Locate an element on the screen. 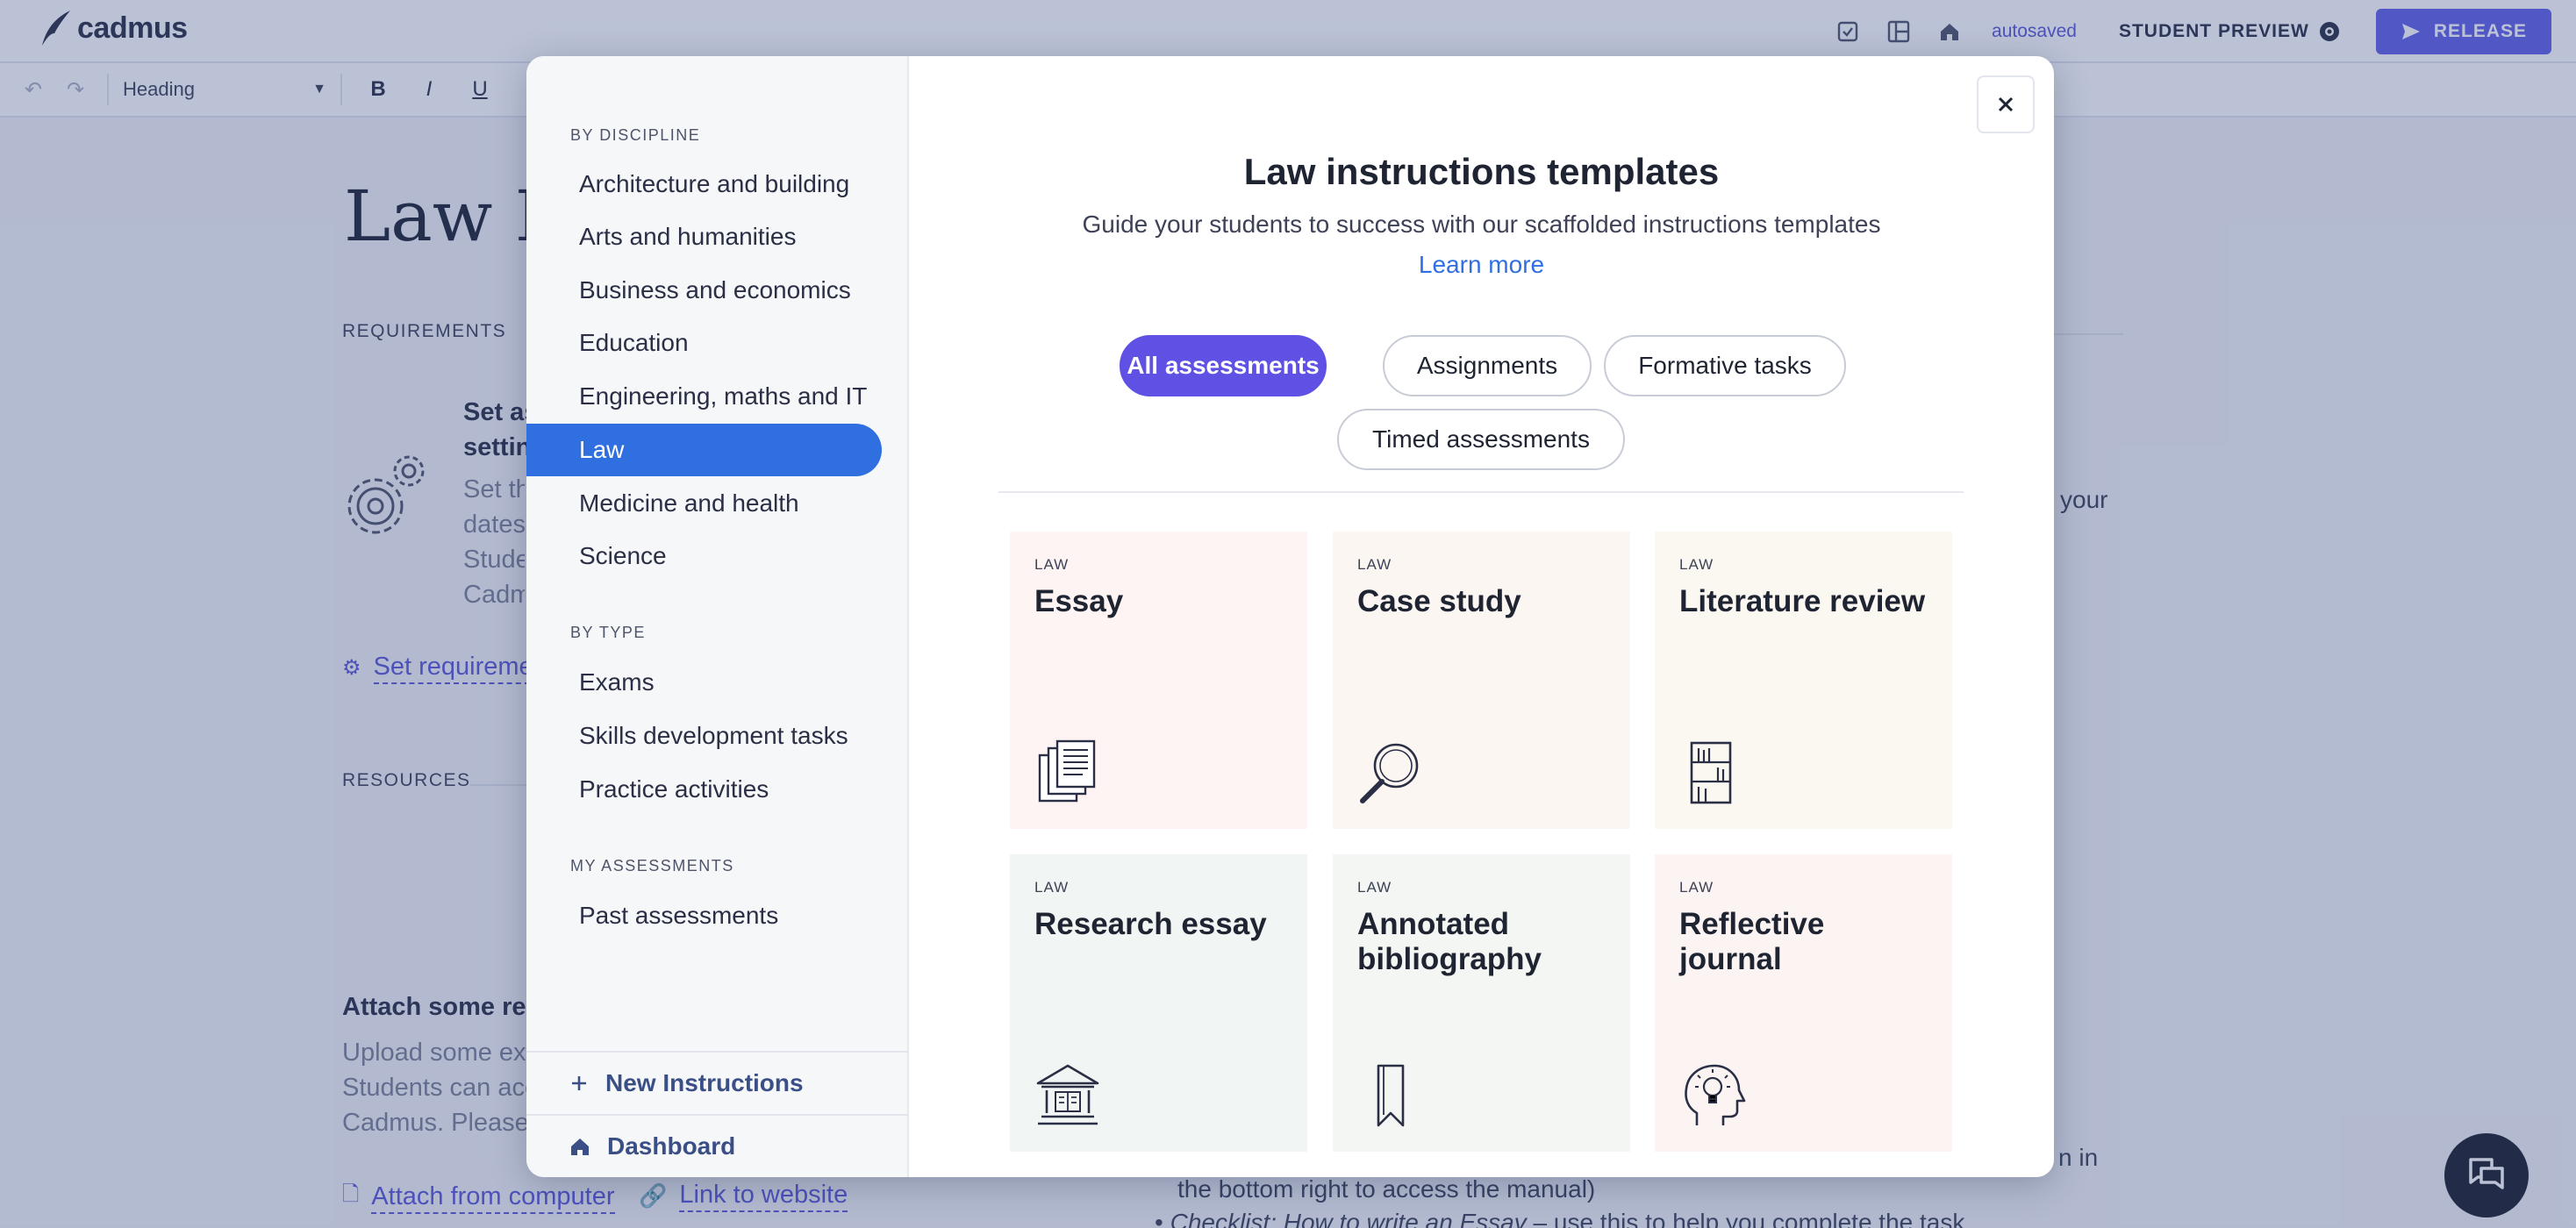 Image resolution: width=2576 pixels, height=1228 pixels. sidebar-item-exams: Exams is located at coordinates (704, 682).